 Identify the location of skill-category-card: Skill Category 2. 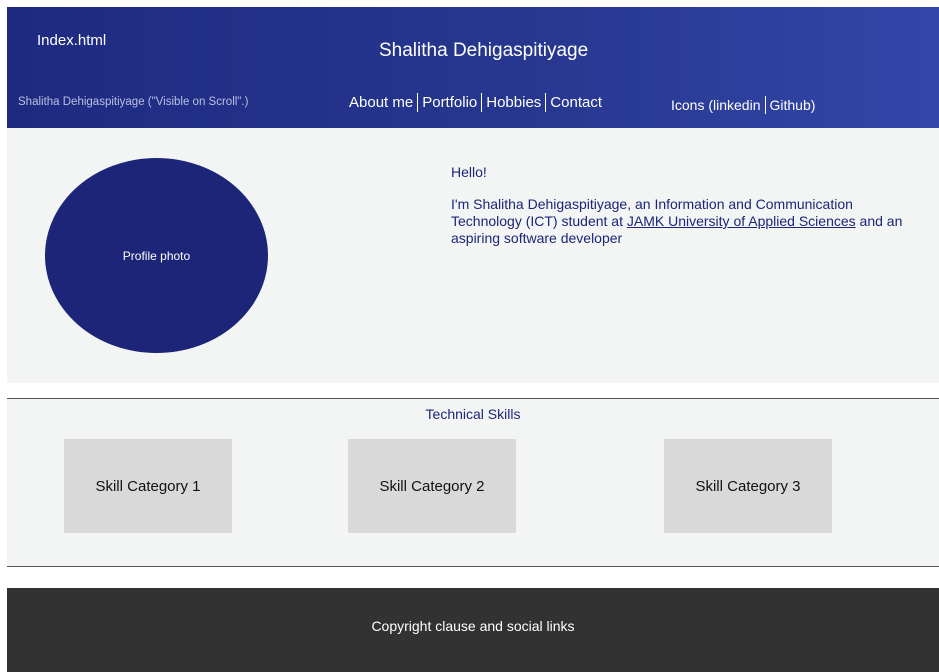
(432, 486).